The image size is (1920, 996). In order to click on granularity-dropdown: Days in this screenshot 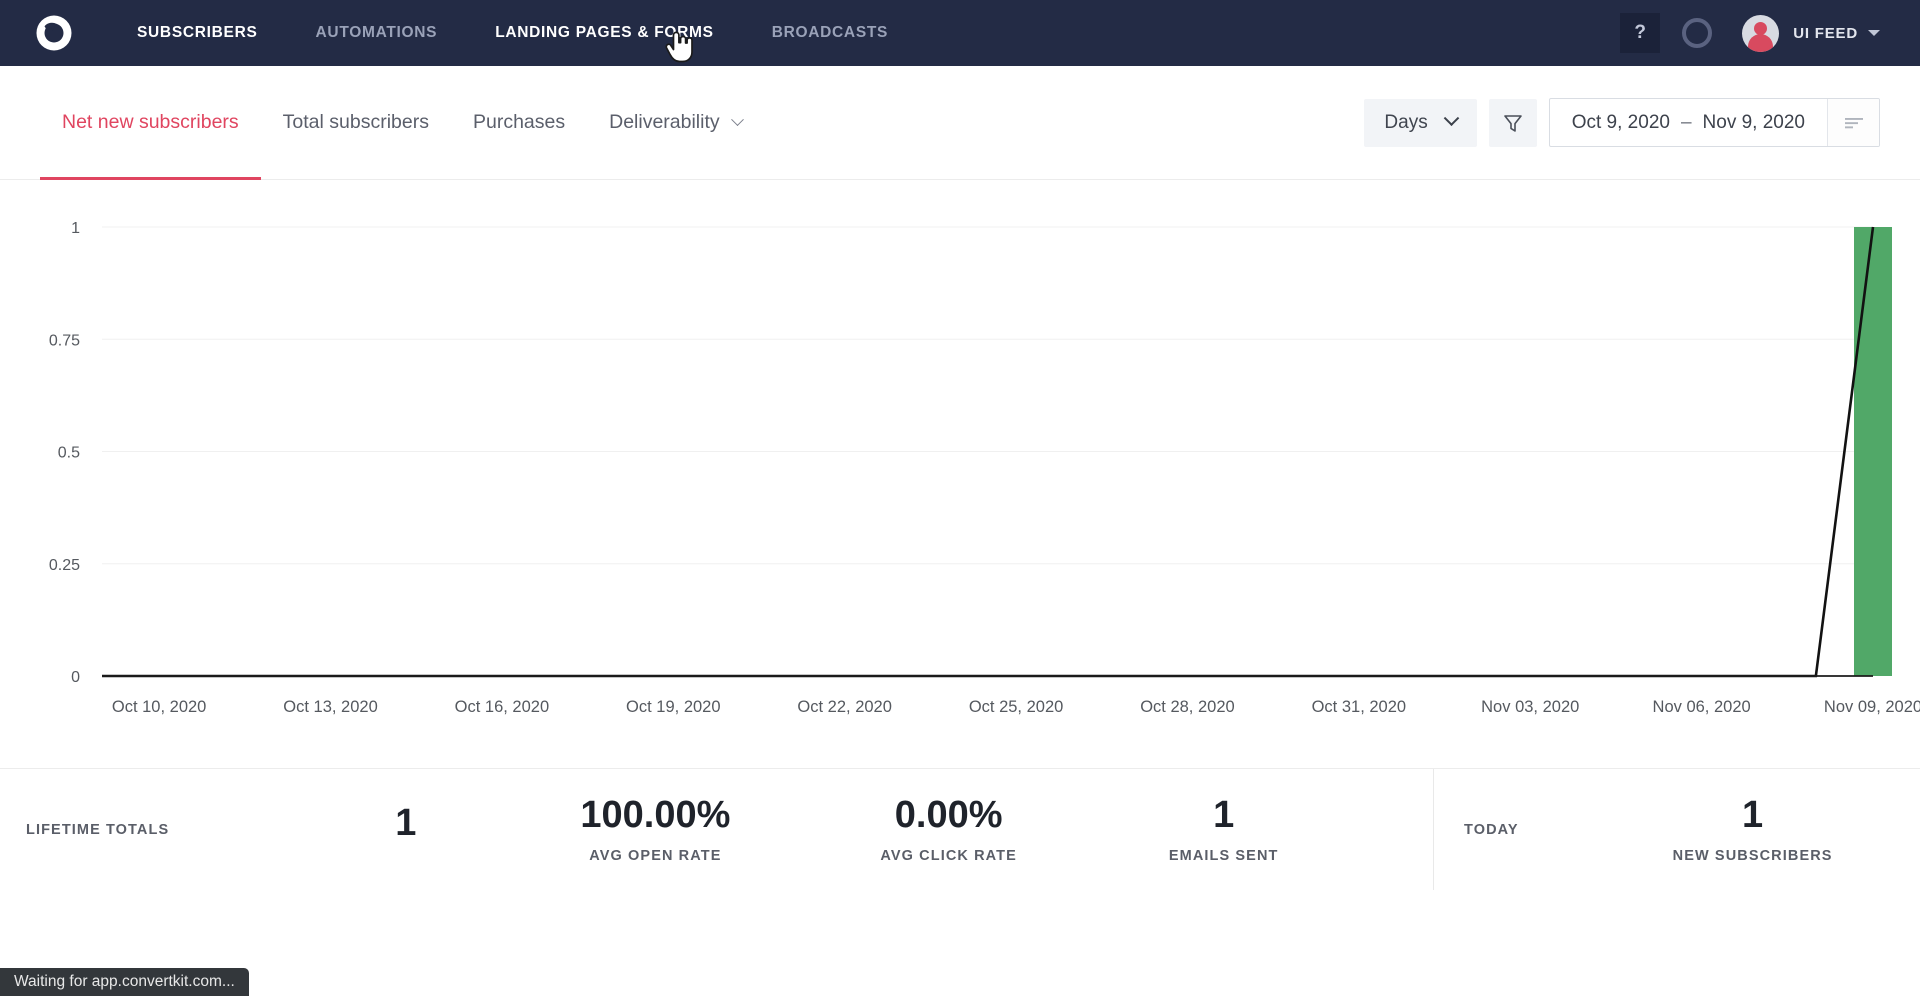, I will do `click(1420, 122)`.